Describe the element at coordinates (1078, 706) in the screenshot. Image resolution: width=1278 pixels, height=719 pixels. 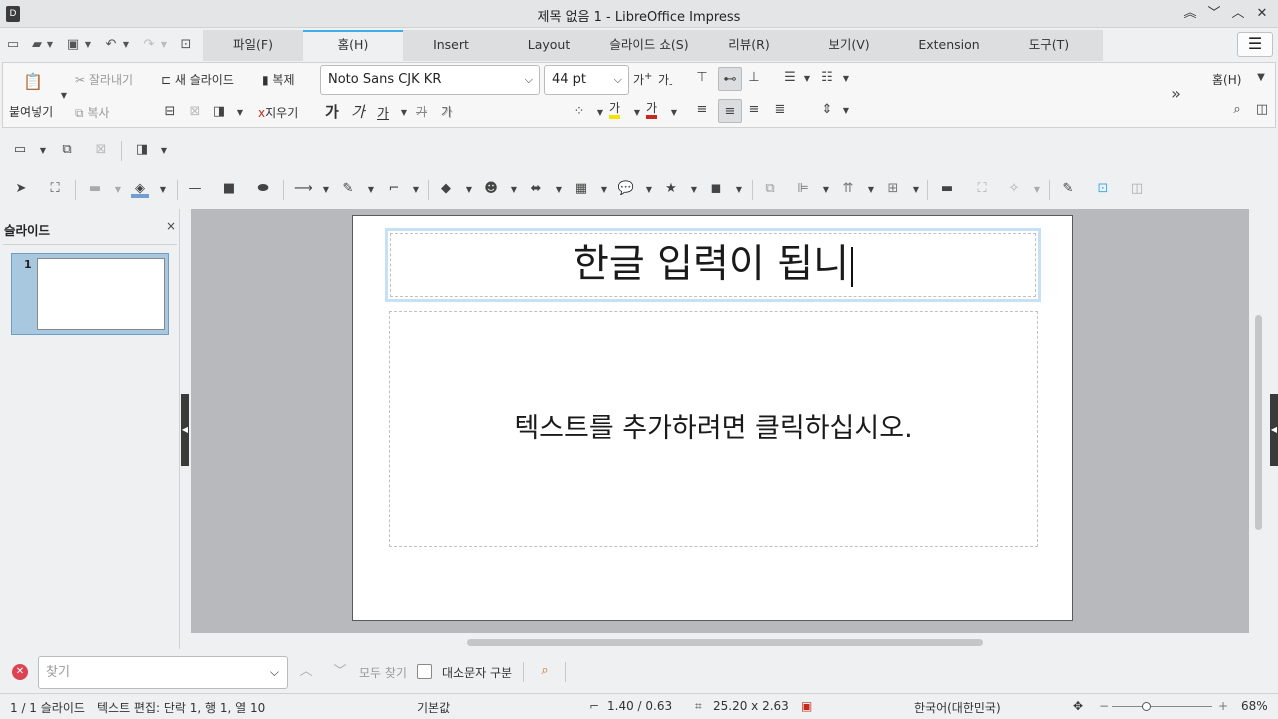
I see `fit-slide-icon: ✥` at that location.